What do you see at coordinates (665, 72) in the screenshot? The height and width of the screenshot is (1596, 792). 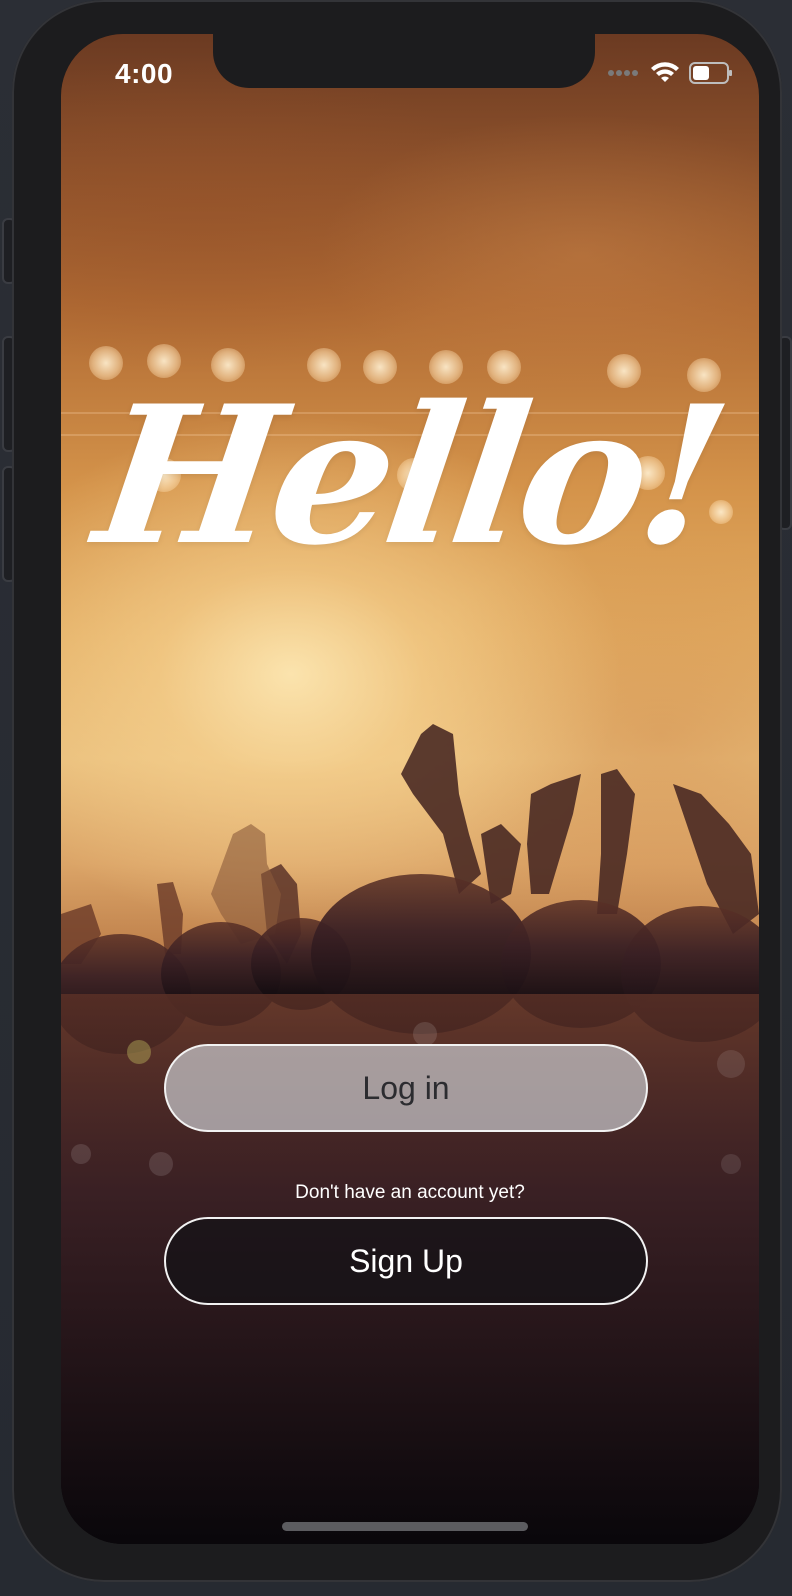 I see `wifi-icon` at bounding box center [665, 72].